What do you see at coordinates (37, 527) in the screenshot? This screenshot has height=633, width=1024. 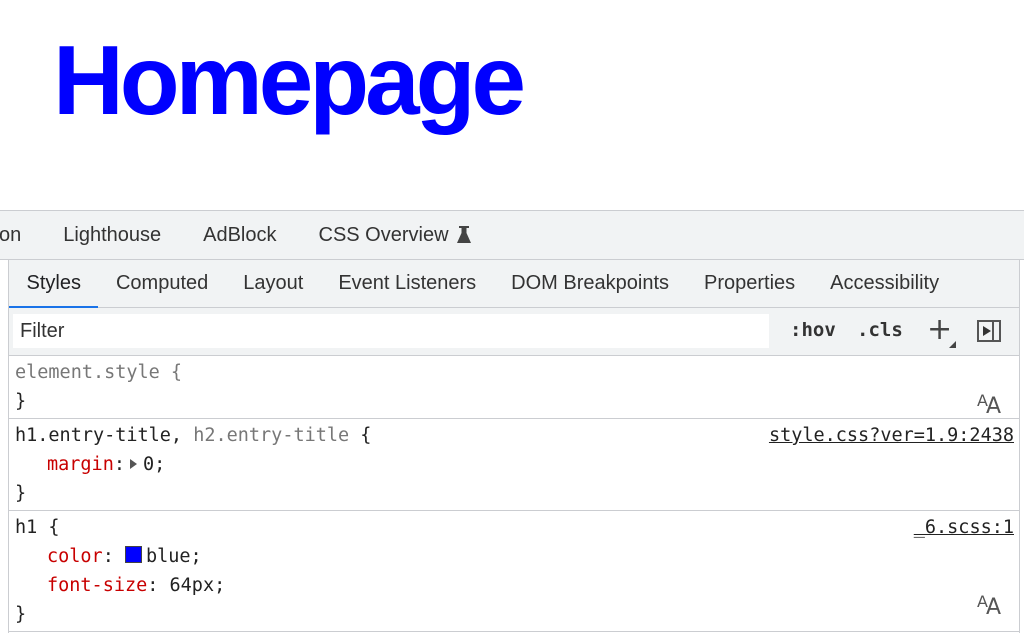 I see `selector-text: h1 {` at bounding box center [37, 527].